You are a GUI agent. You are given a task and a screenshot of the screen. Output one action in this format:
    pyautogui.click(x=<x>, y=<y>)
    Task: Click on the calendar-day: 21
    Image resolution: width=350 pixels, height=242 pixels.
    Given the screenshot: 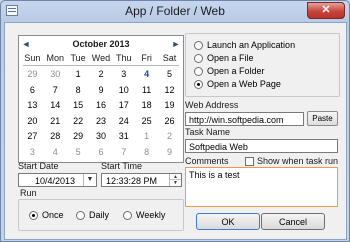 What is the action you would take?
    pyautogui.click(x=55, y=122)
    